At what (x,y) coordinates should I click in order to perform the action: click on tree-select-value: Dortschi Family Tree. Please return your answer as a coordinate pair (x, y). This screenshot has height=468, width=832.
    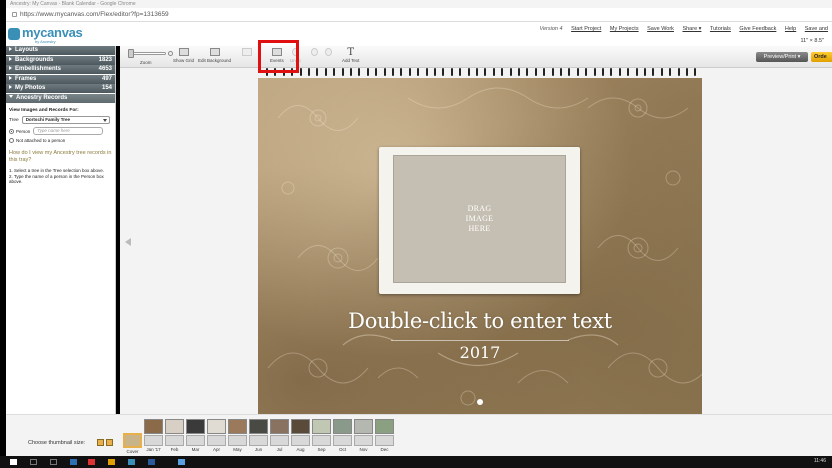
    Looking at the image, I should click on (47, 119).